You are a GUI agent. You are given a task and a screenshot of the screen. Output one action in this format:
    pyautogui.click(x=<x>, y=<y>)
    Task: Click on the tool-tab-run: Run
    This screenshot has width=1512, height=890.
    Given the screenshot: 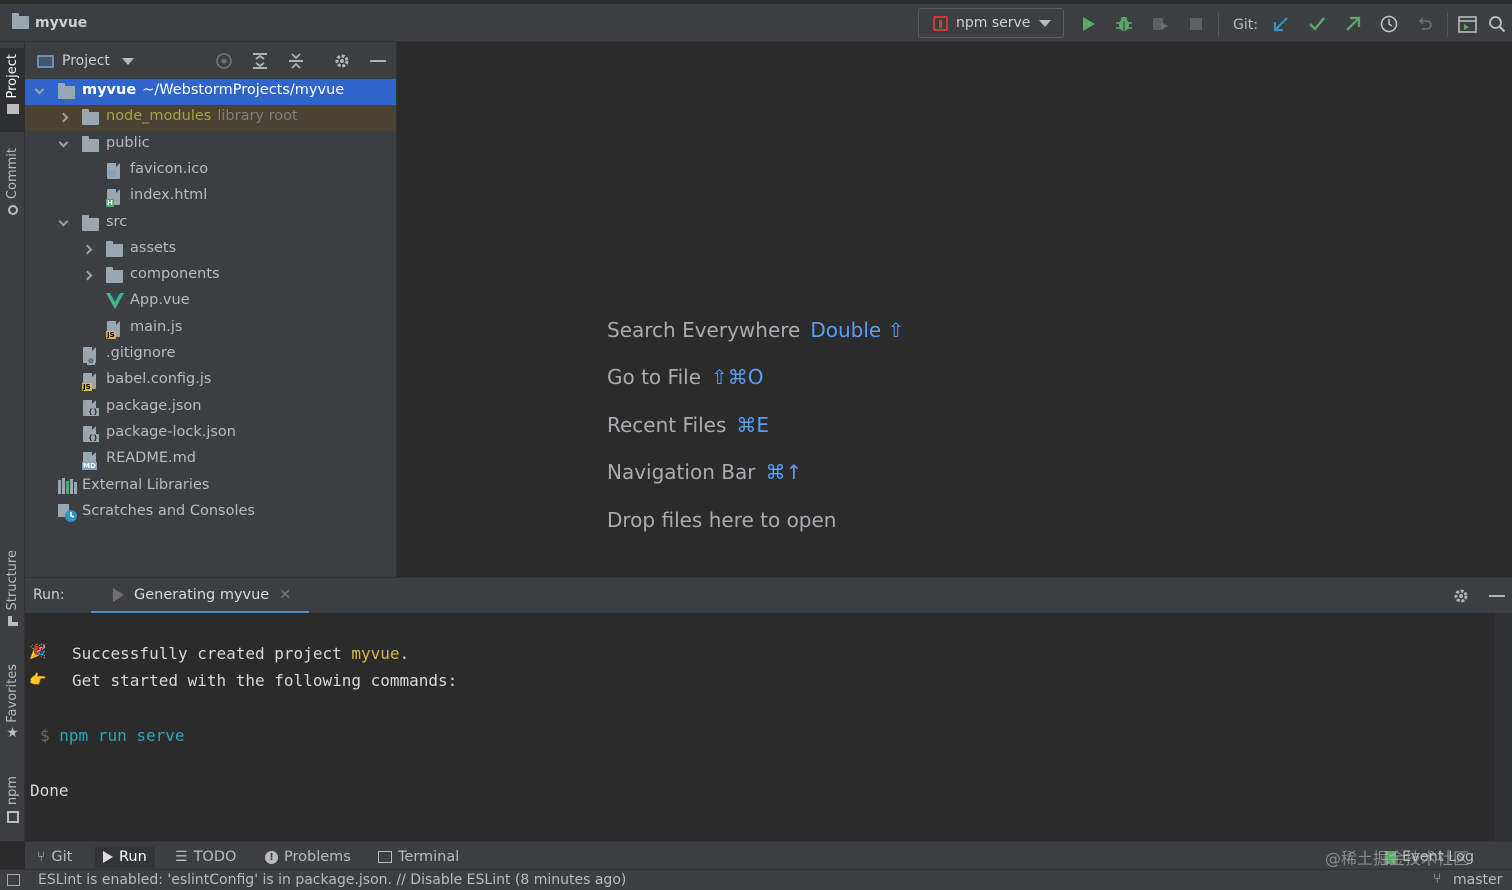 What is the action you would take?
    pyautogui.click(x=125, y=857)
    